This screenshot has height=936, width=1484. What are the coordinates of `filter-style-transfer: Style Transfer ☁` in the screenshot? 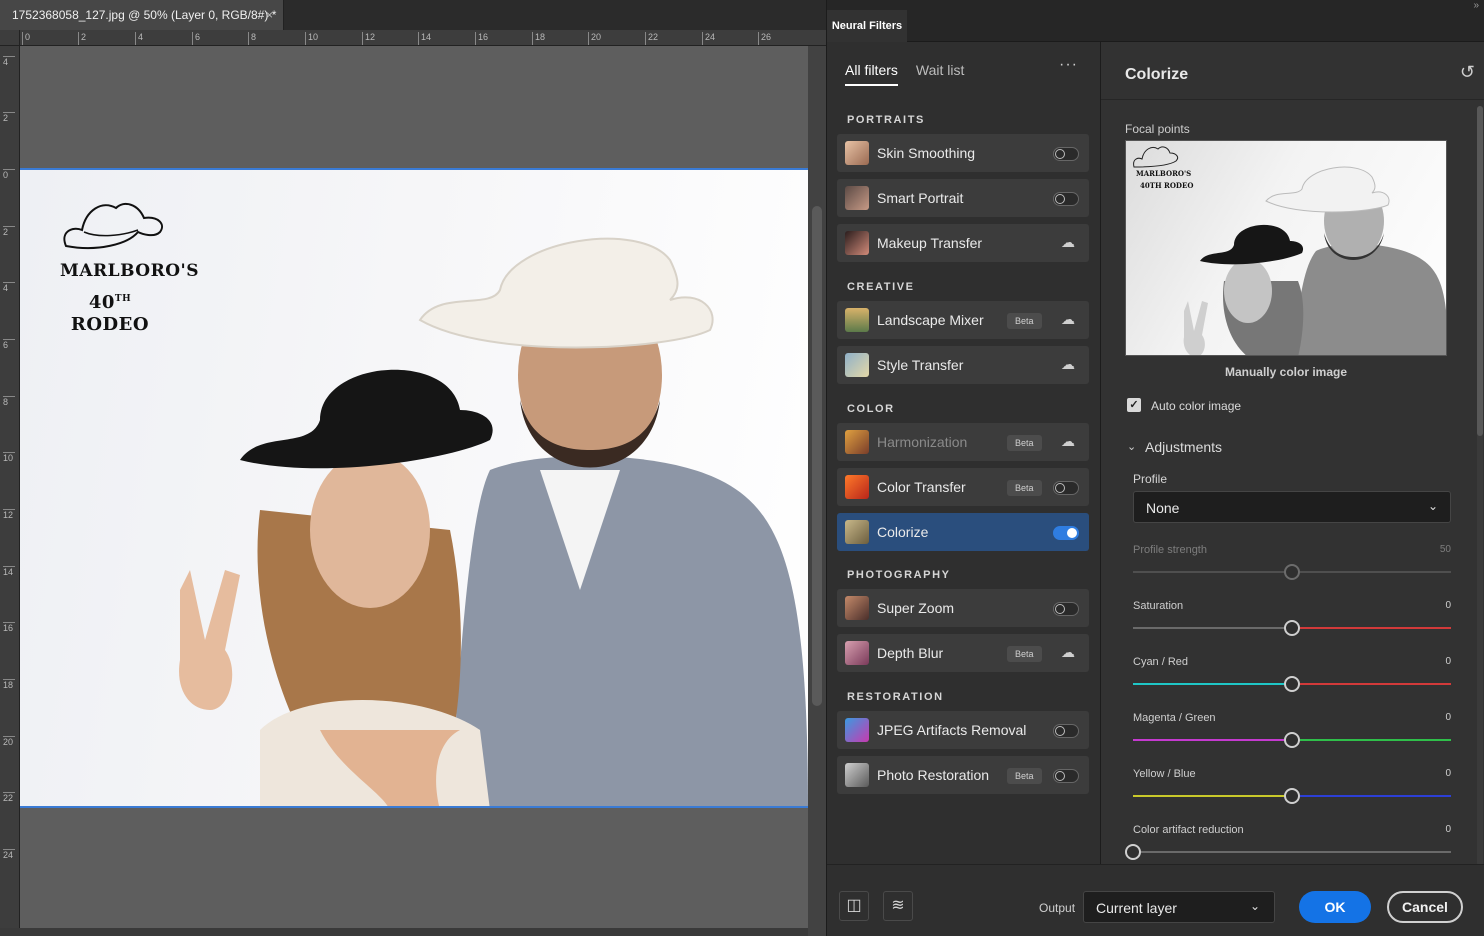 It's located at (963, 365).